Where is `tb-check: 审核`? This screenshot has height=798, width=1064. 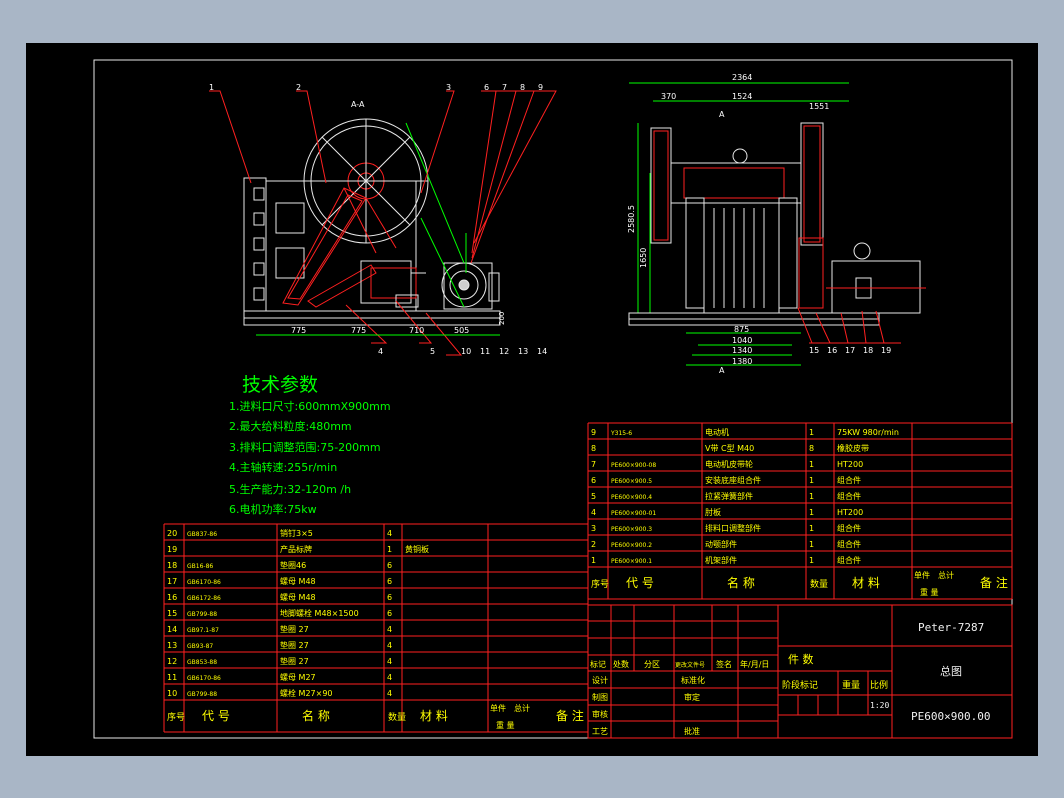 tb-check: 审核 is located at coordinates (600, 714).